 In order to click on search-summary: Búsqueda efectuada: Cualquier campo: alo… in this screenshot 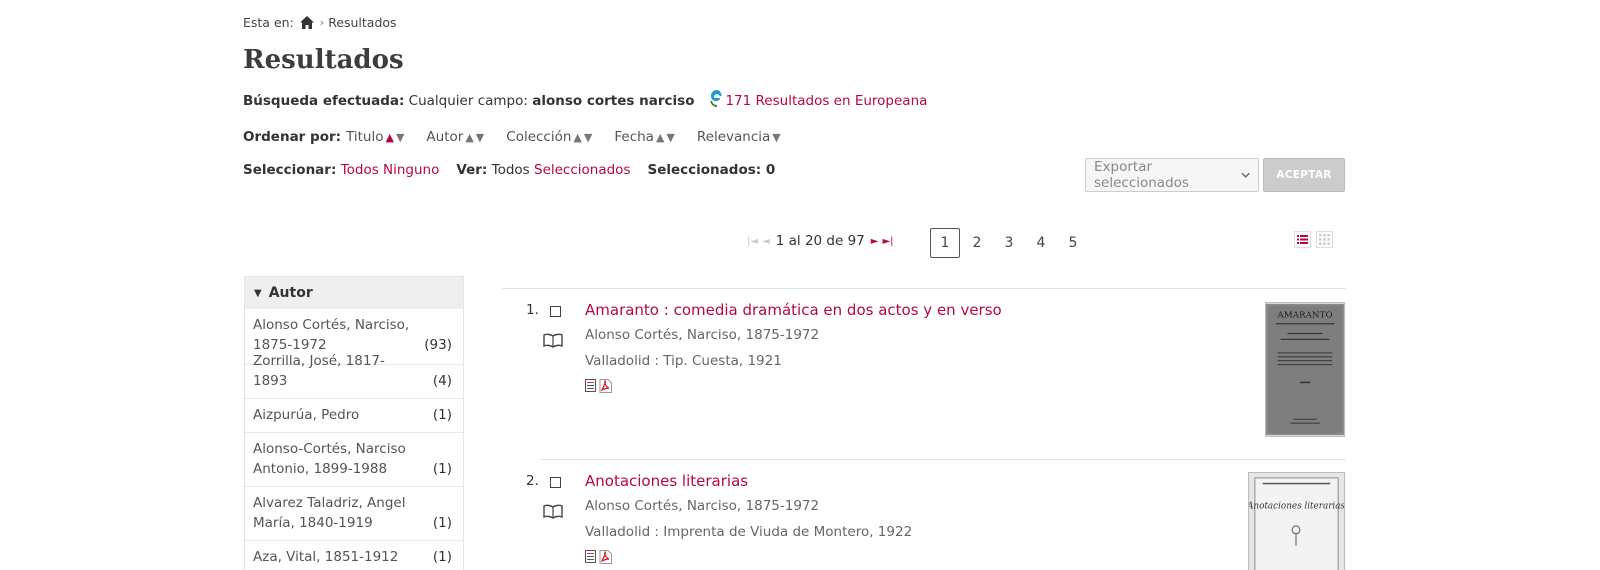, I will do `click(585, 99)`.